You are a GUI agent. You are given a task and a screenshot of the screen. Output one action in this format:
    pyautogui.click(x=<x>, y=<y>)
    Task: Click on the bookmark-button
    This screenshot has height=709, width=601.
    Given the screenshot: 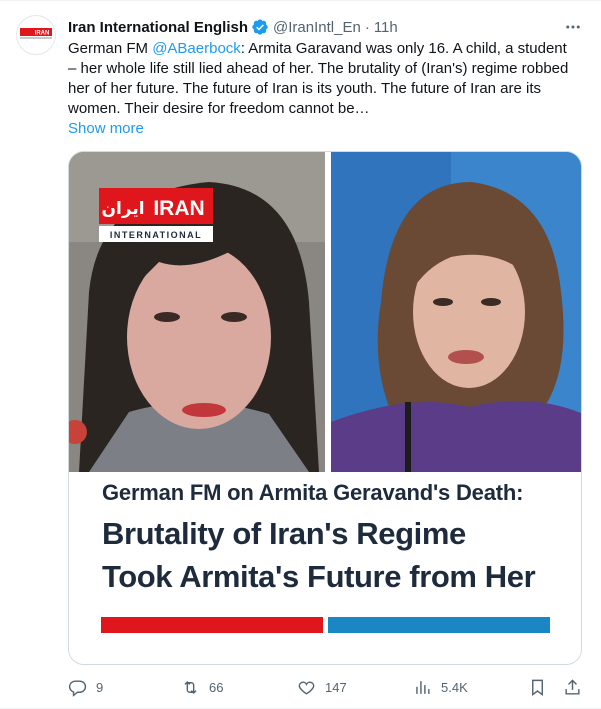 What is the action you would take?
    pyautogui.click(x=537, y=687)
    